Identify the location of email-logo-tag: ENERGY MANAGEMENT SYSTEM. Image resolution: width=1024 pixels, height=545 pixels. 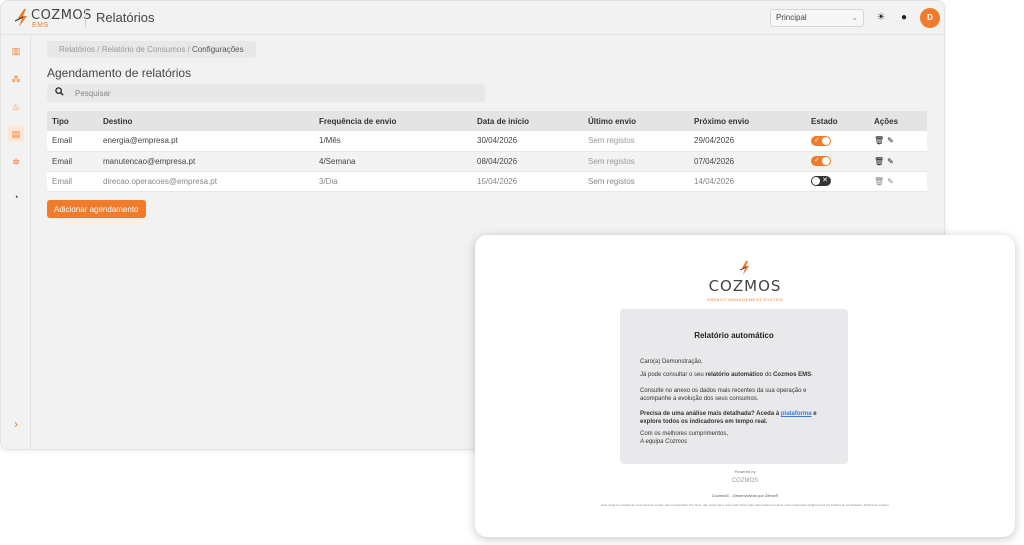
(745, 299).